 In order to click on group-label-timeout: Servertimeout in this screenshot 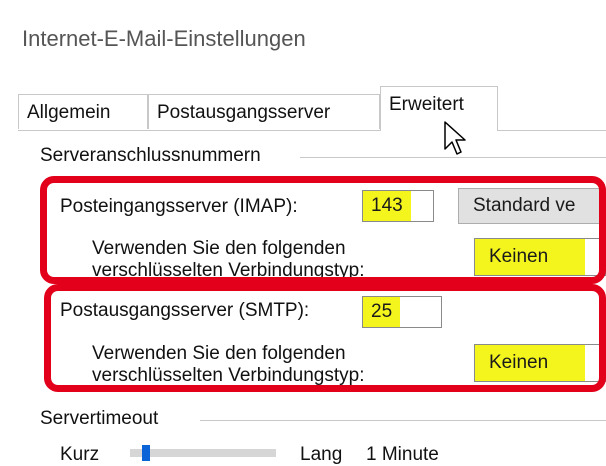, I will do `click(102, 419)`.